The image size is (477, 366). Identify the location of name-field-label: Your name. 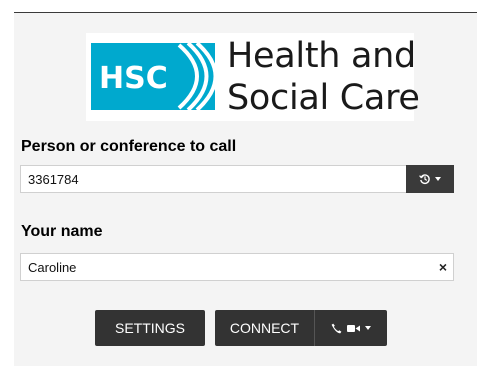
(62, 231).